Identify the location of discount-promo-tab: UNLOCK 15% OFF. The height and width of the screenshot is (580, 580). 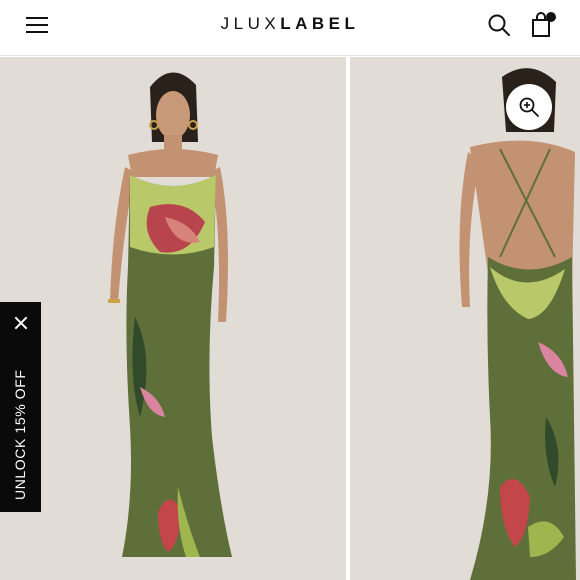
(20, 407).